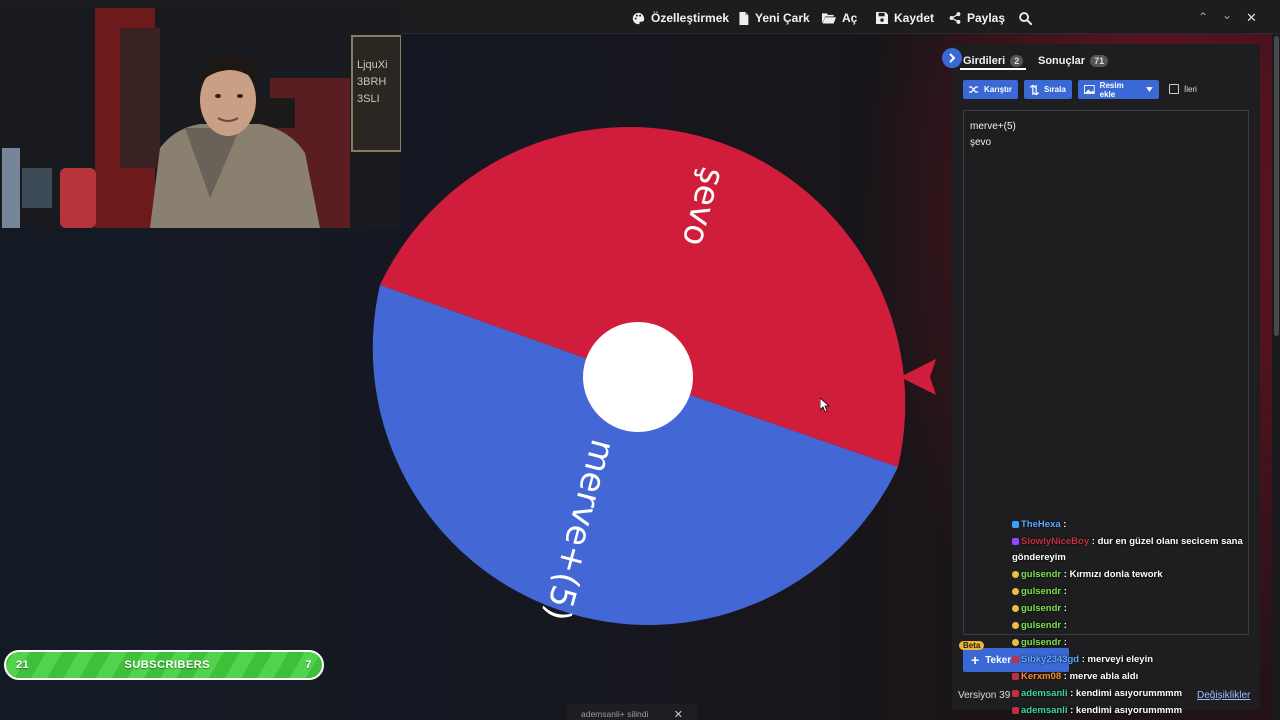 The height and width of the screenshot is (720, 1280). Describe the element at coordinates (974, 89) in the screenshot. I see `shuffle-icon` at that location.